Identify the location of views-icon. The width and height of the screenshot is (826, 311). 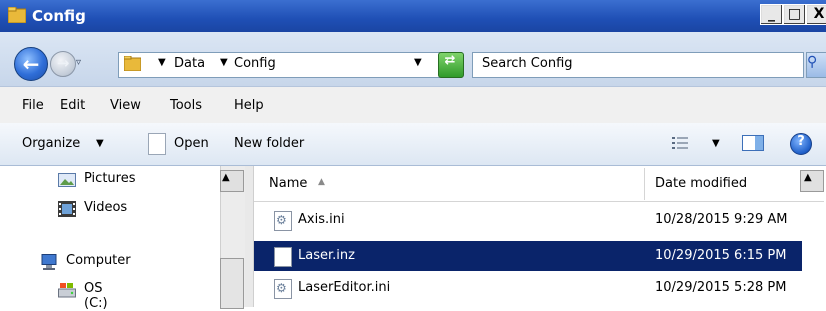
(680, 143).